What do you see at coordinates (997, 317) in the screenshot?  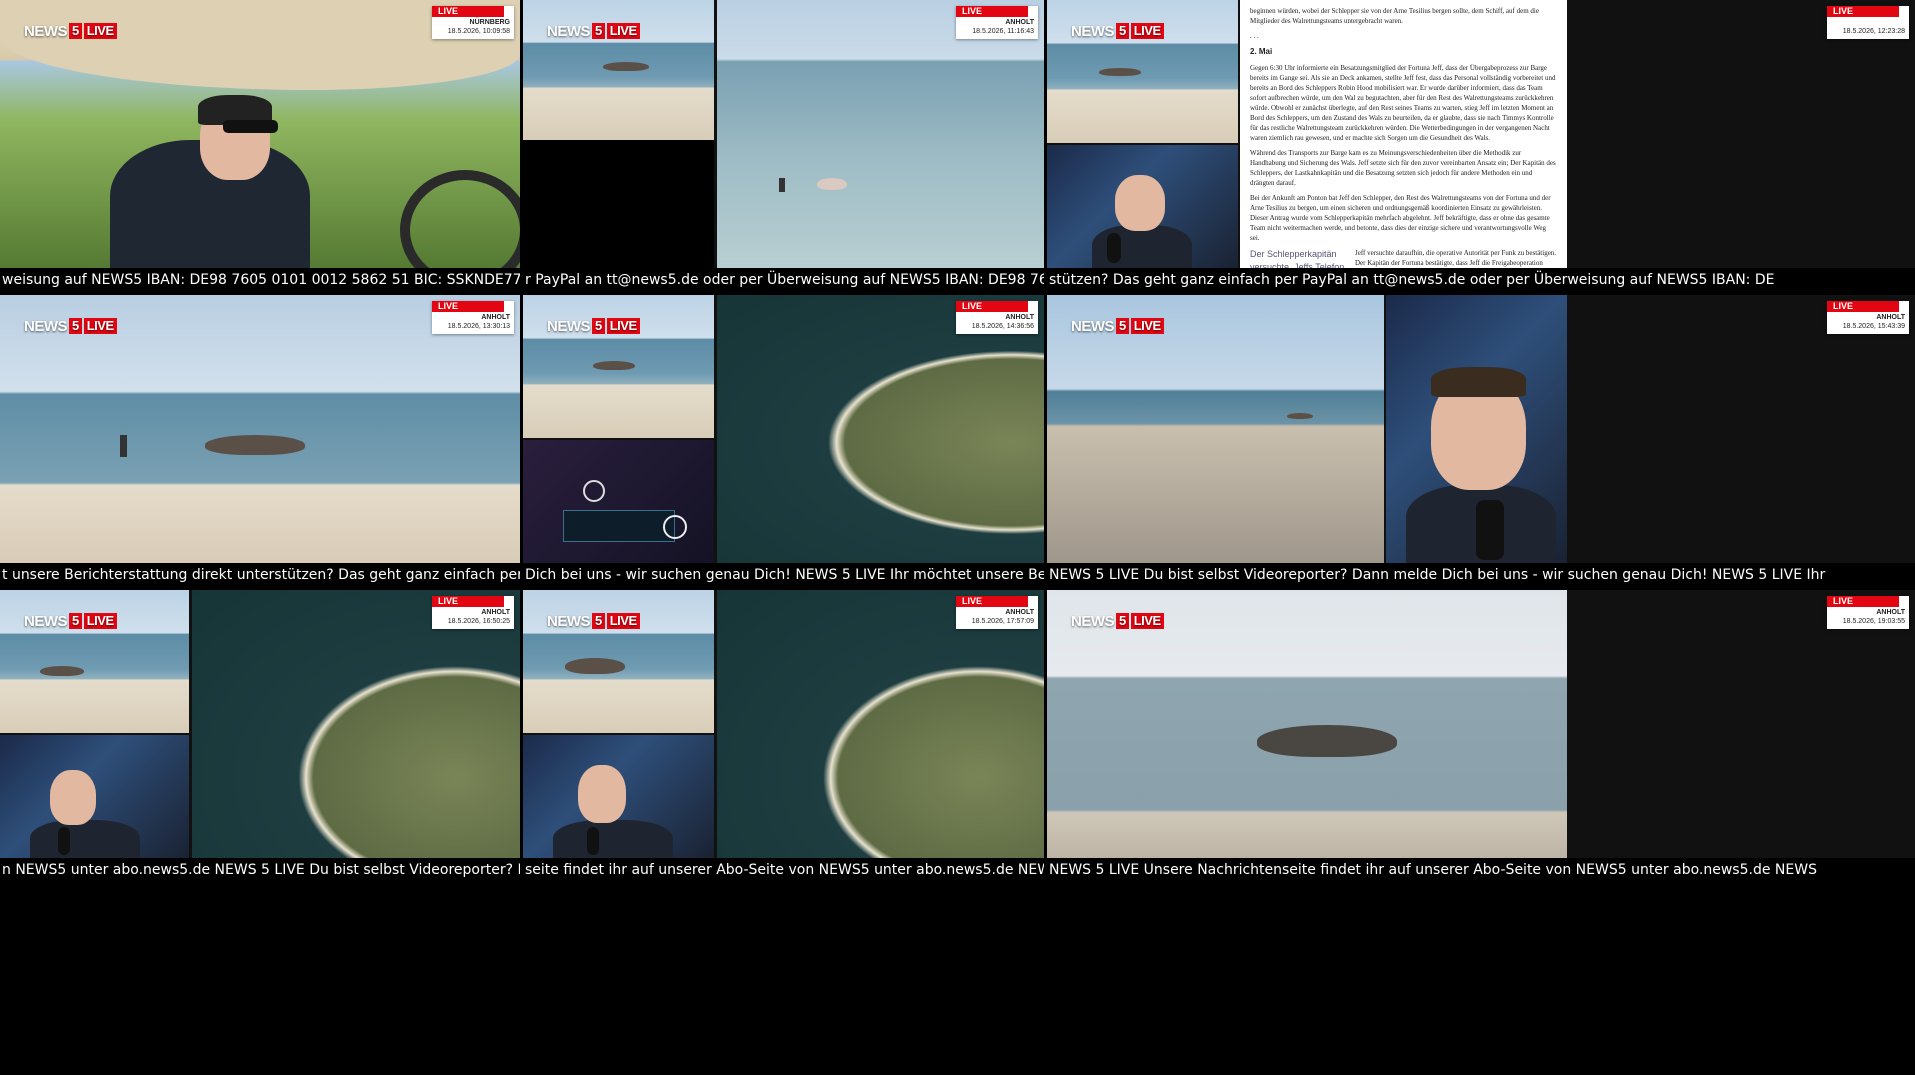 I see `live-badge: LIVE ANHOLT 18.5.2026, 14:36:56` at bounding box center [997, 317].